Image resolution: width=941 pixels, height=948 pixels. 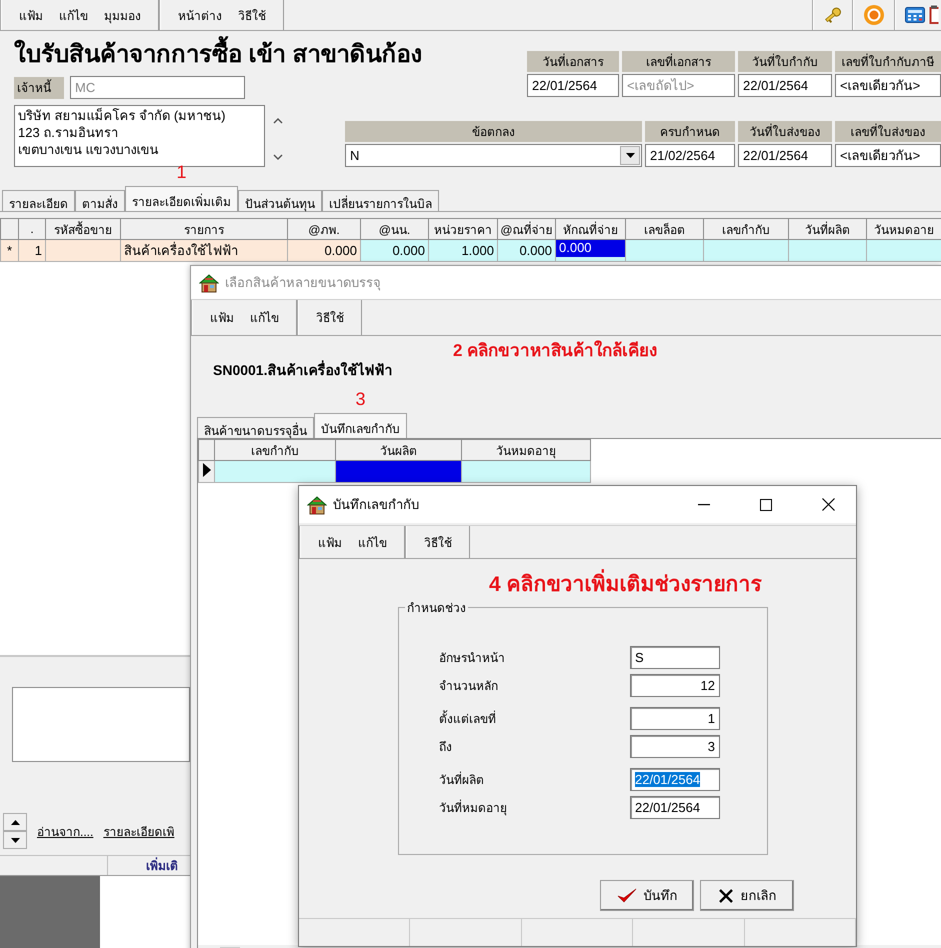 I want to click on link: รายละเอียดเพิ, so click(x=138, y=831).